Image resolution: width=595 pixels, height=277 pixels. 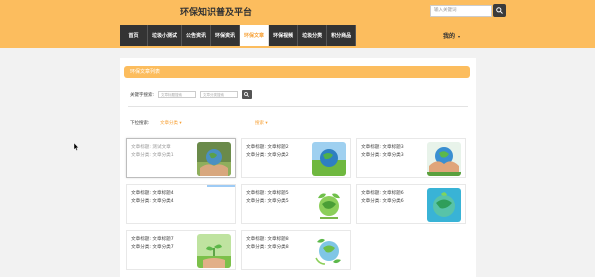 I want to click on filter-search-button, so click(x=247, y=94).